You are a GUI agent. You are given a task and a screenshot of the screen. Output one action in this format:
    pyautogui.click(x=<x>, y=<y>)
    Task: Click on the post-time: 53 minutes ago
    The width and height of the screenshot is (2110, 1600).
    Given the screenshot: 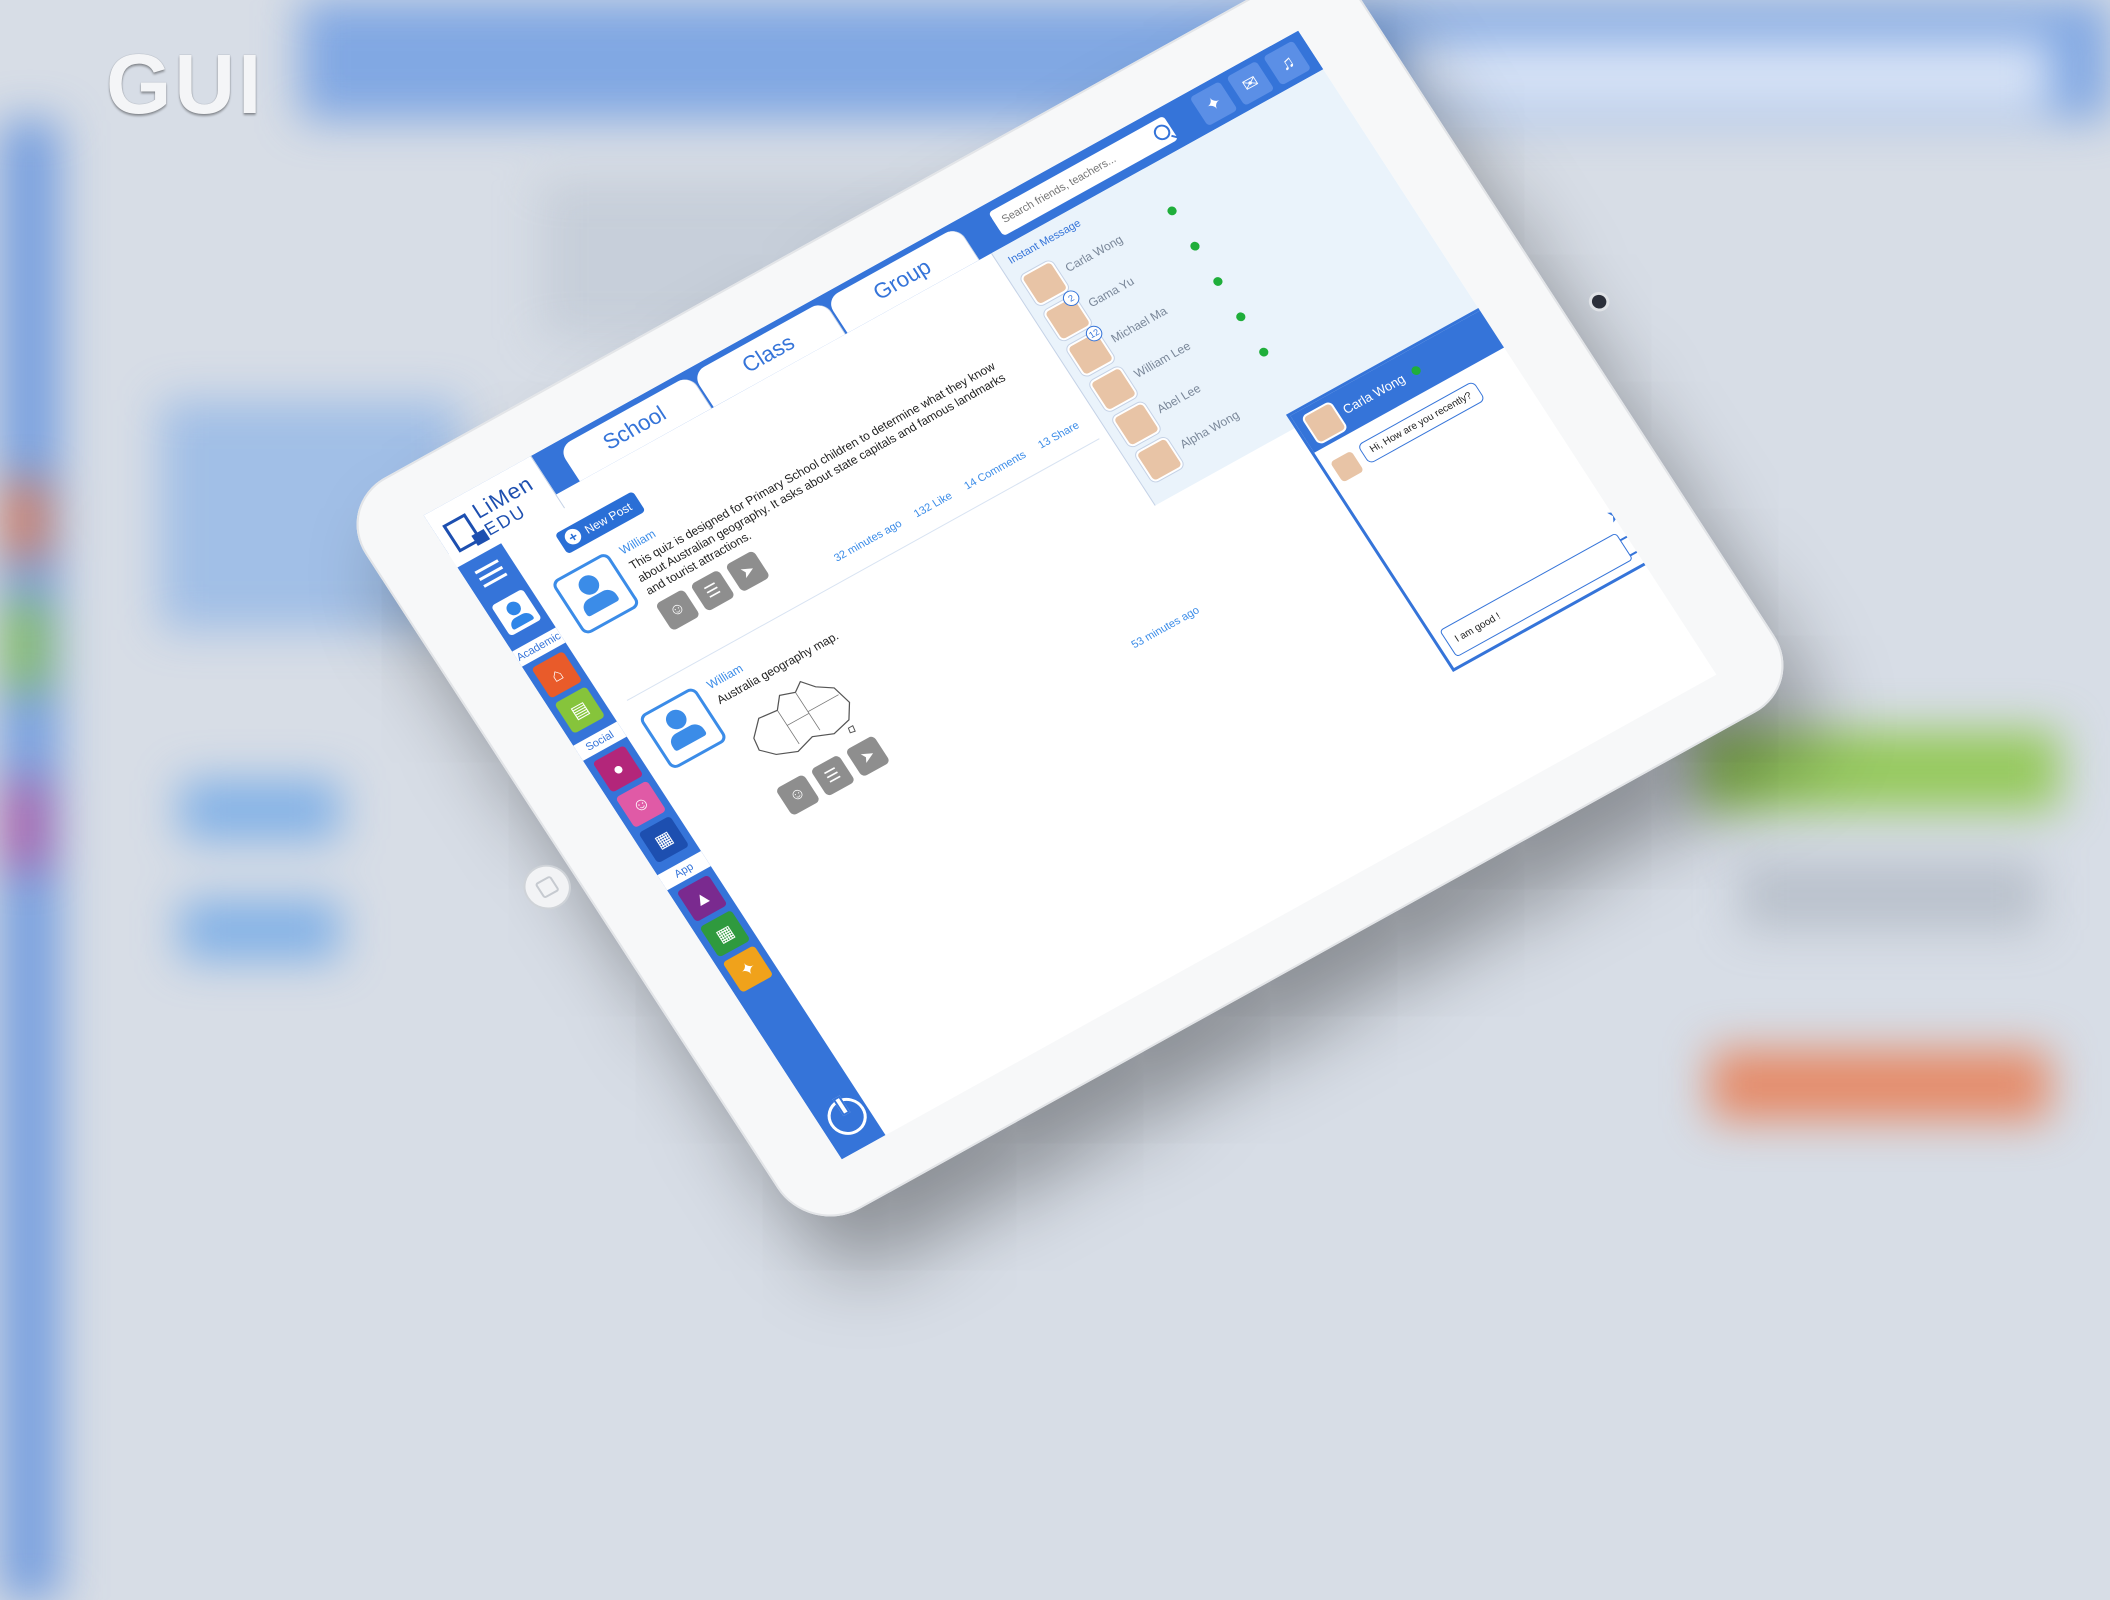 What is the action you would take?
    pyautogui.click(x=1165, y=628)
    